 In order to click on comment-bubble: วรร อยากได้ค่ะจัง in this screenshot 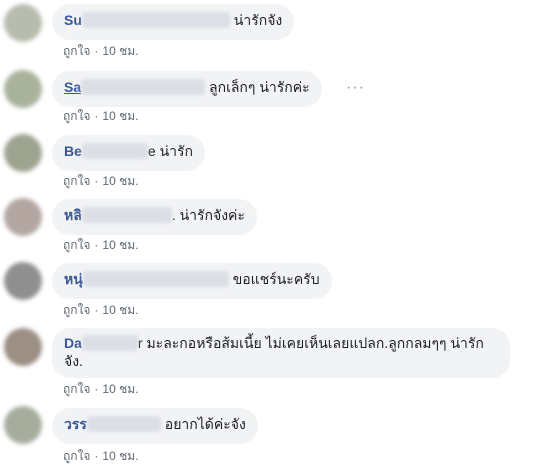, I will do `click(155, 426)`.